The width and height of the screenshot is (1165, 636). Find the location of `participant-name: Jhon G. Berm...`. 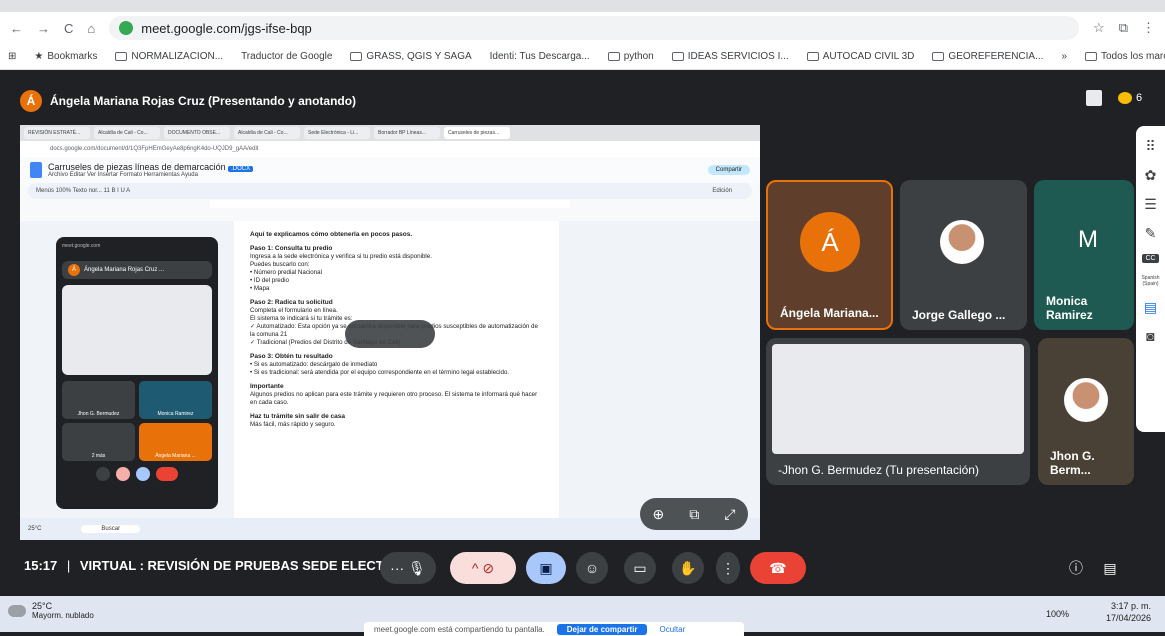

participant-name: Jhon G. Berm... is located at coordinates (1072, 463).